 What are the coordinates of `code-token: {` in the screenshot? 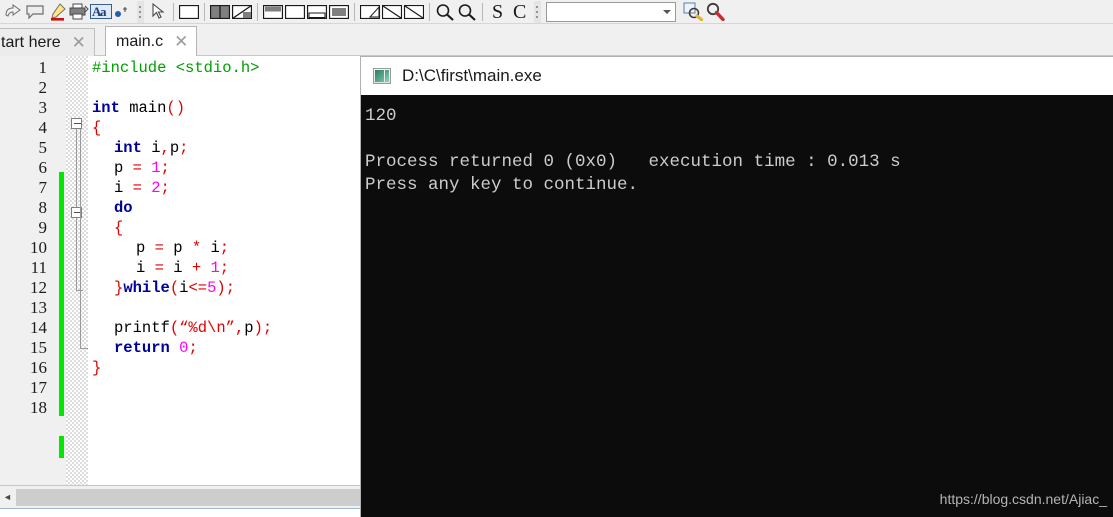 It's located at (97, 128).